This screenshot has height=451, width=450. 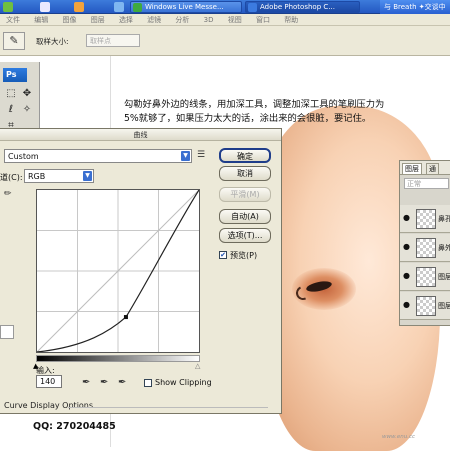 I want to click on menu-item: 视图, so click(x=235, y=20).